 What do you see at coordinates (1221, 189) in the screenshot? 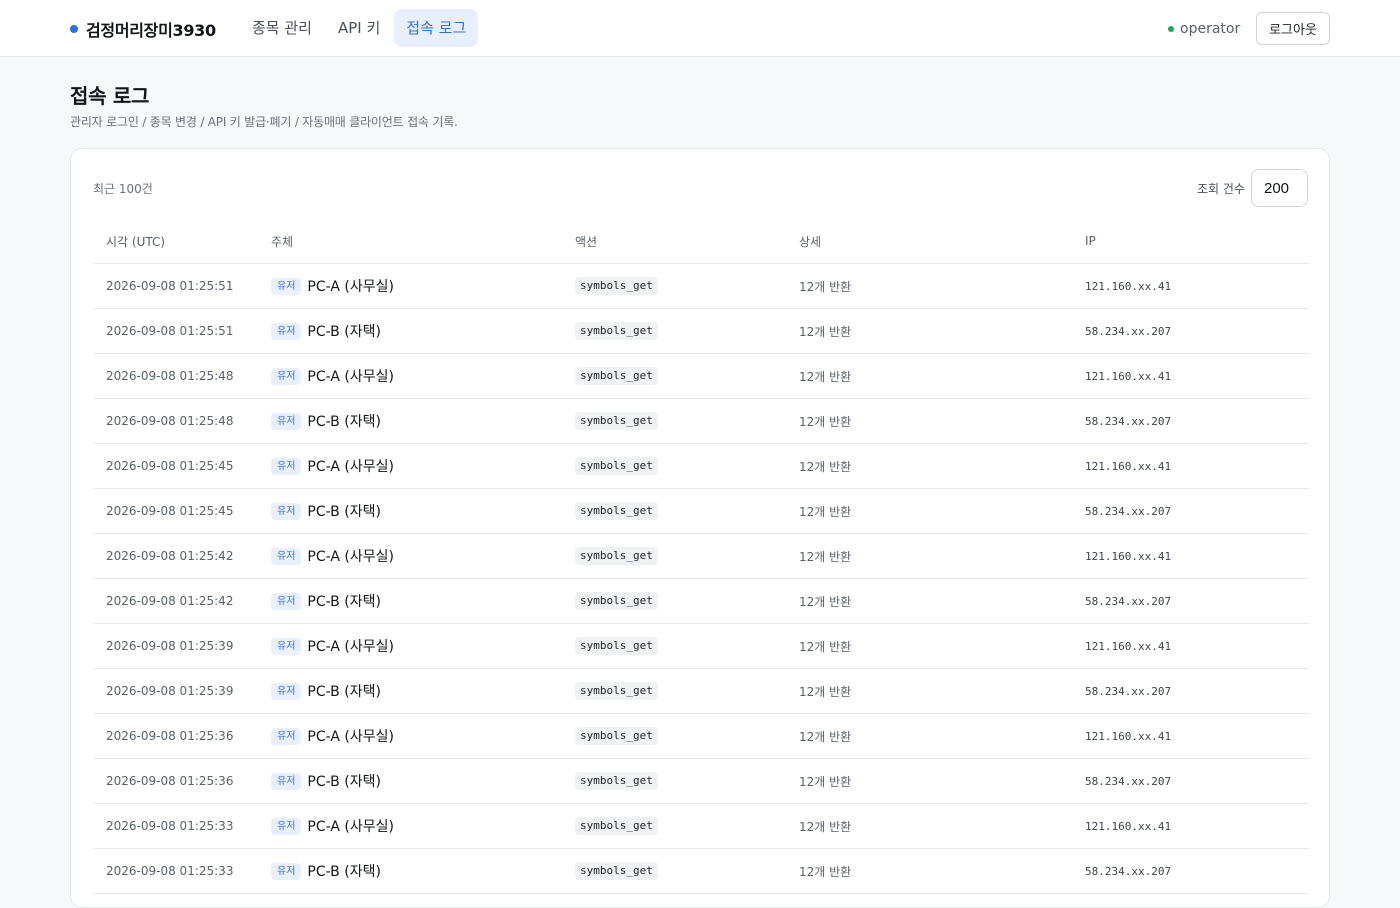
I see `limit-label: 조회 건수` at bounding box center [1221, 189].